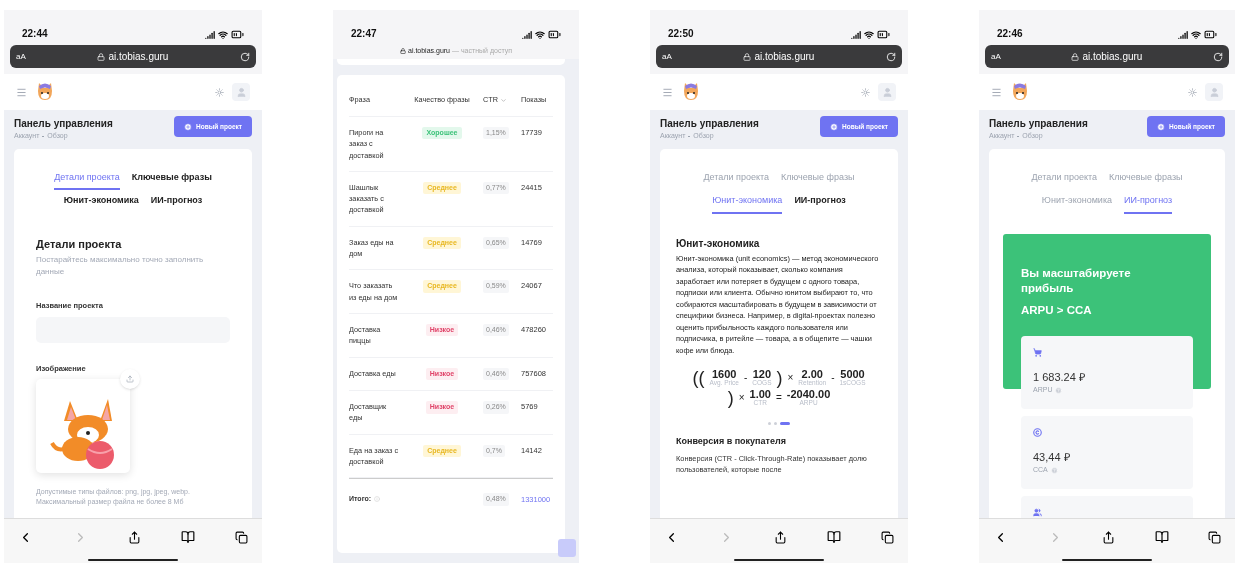  What do you see at coordinates (681, 34) in the screenshot?
I see `status-time: 22:50` at bounding box center [681, 34].